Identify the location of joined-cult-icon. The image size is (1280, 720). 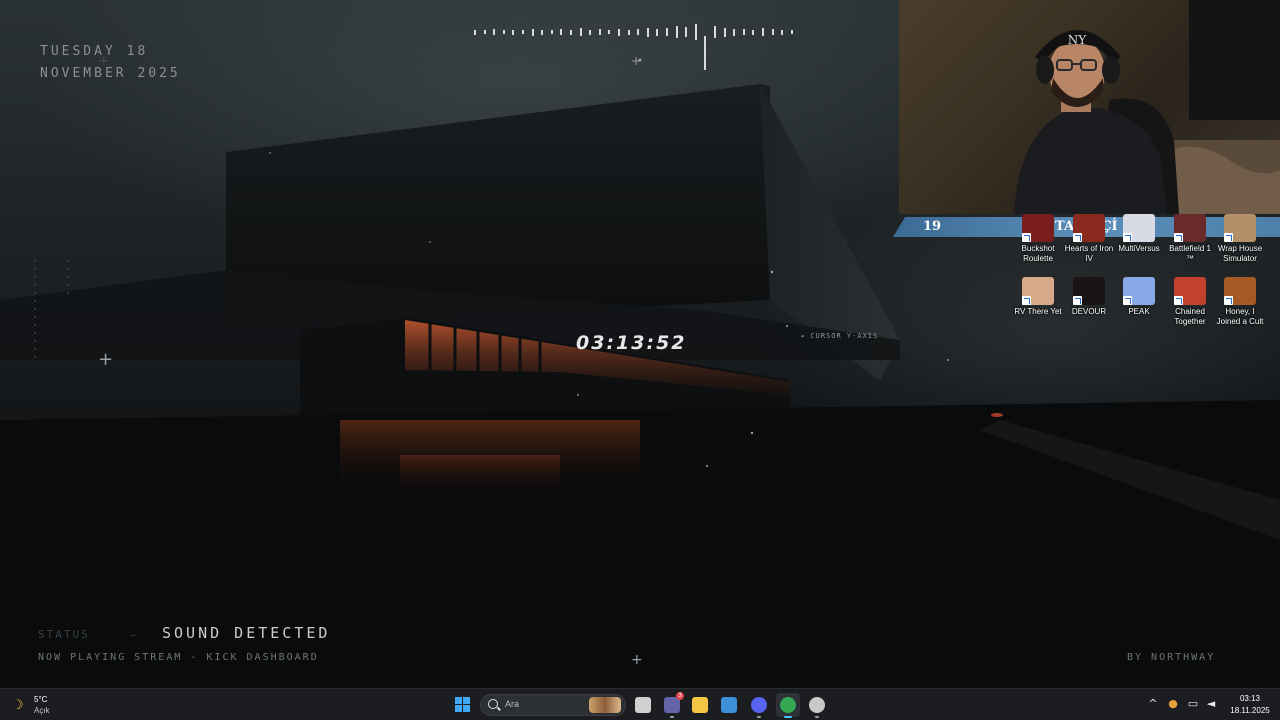
(1240, 291).